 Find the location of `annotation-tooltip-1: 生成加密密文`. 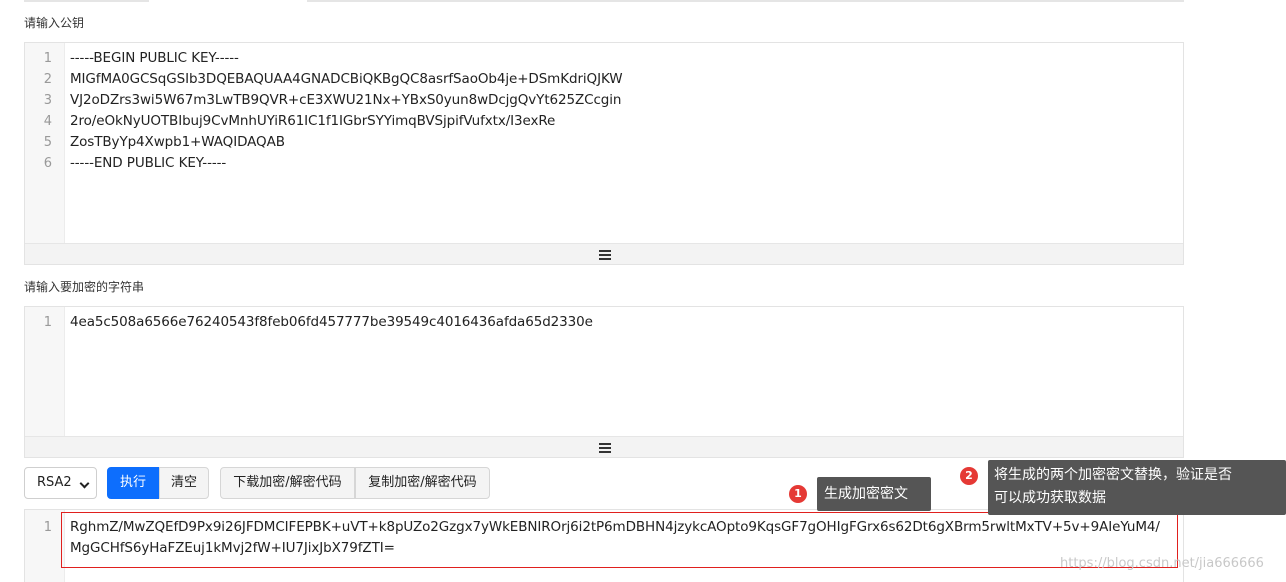

annotation-tooltip-1: 生成加密密文 is located at coordinates (874, 494).